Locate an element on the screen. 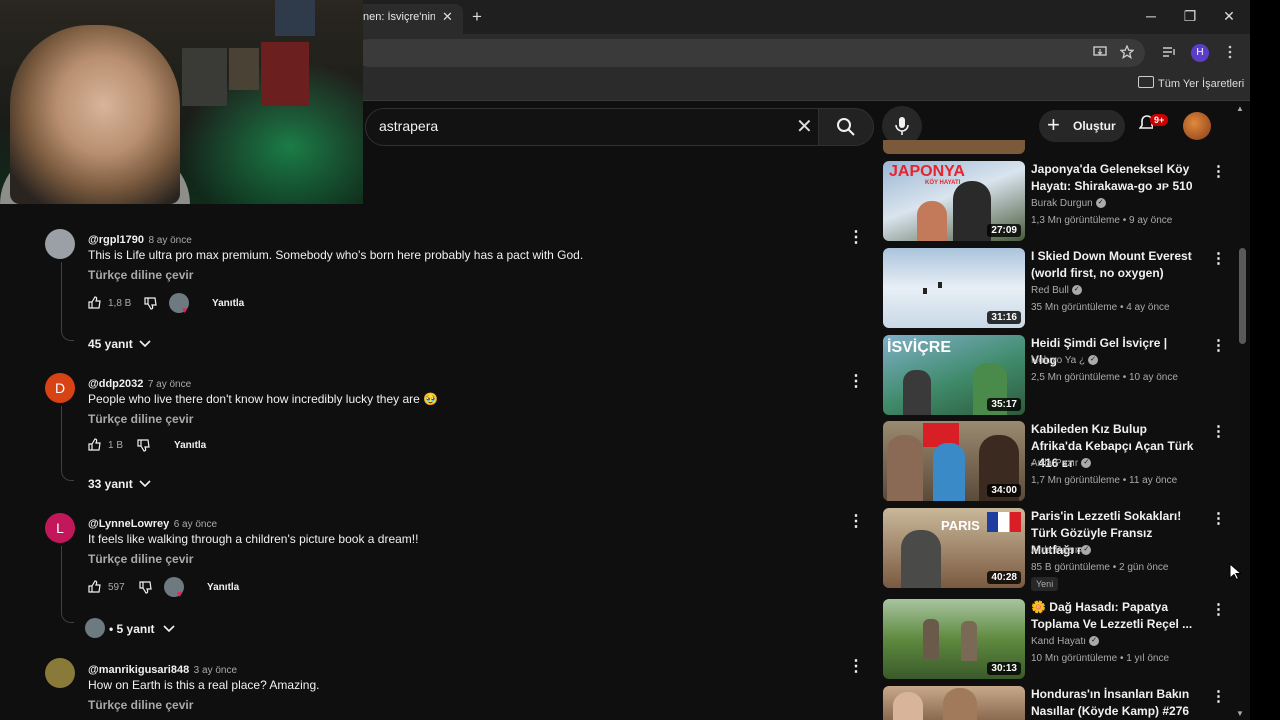  channel-name: Kand Hayatı is located at coordinates (1058, 641).